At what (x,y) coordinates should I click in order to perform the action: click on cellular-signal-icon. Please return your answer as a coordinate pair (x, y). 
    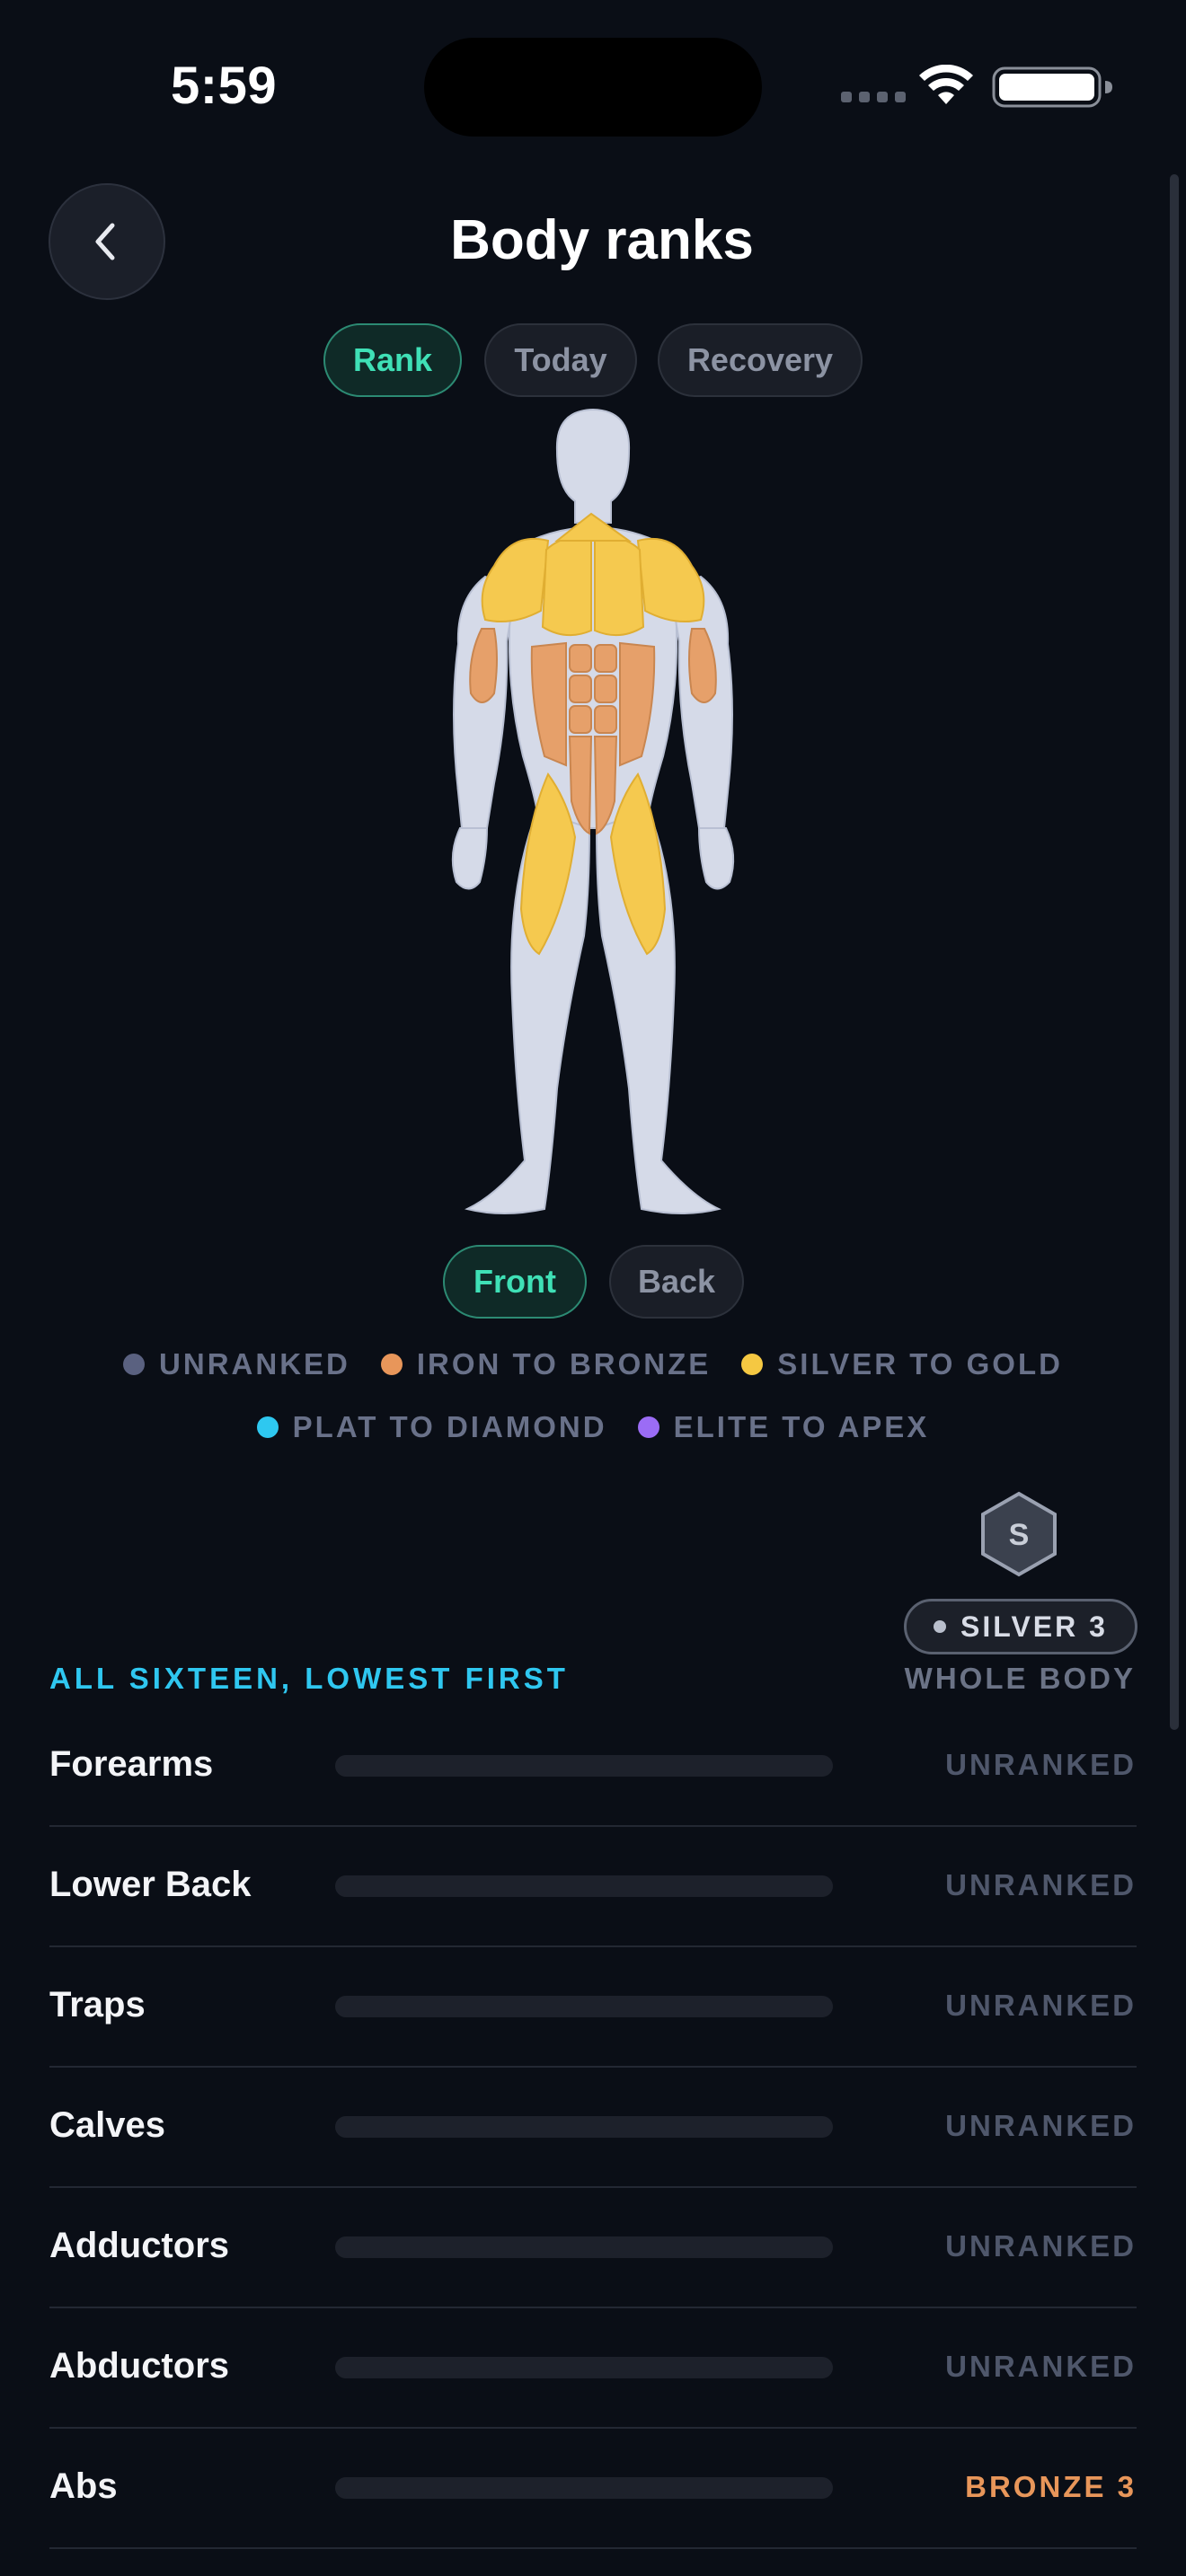
    Looking at the image, I should click on (873, 97).